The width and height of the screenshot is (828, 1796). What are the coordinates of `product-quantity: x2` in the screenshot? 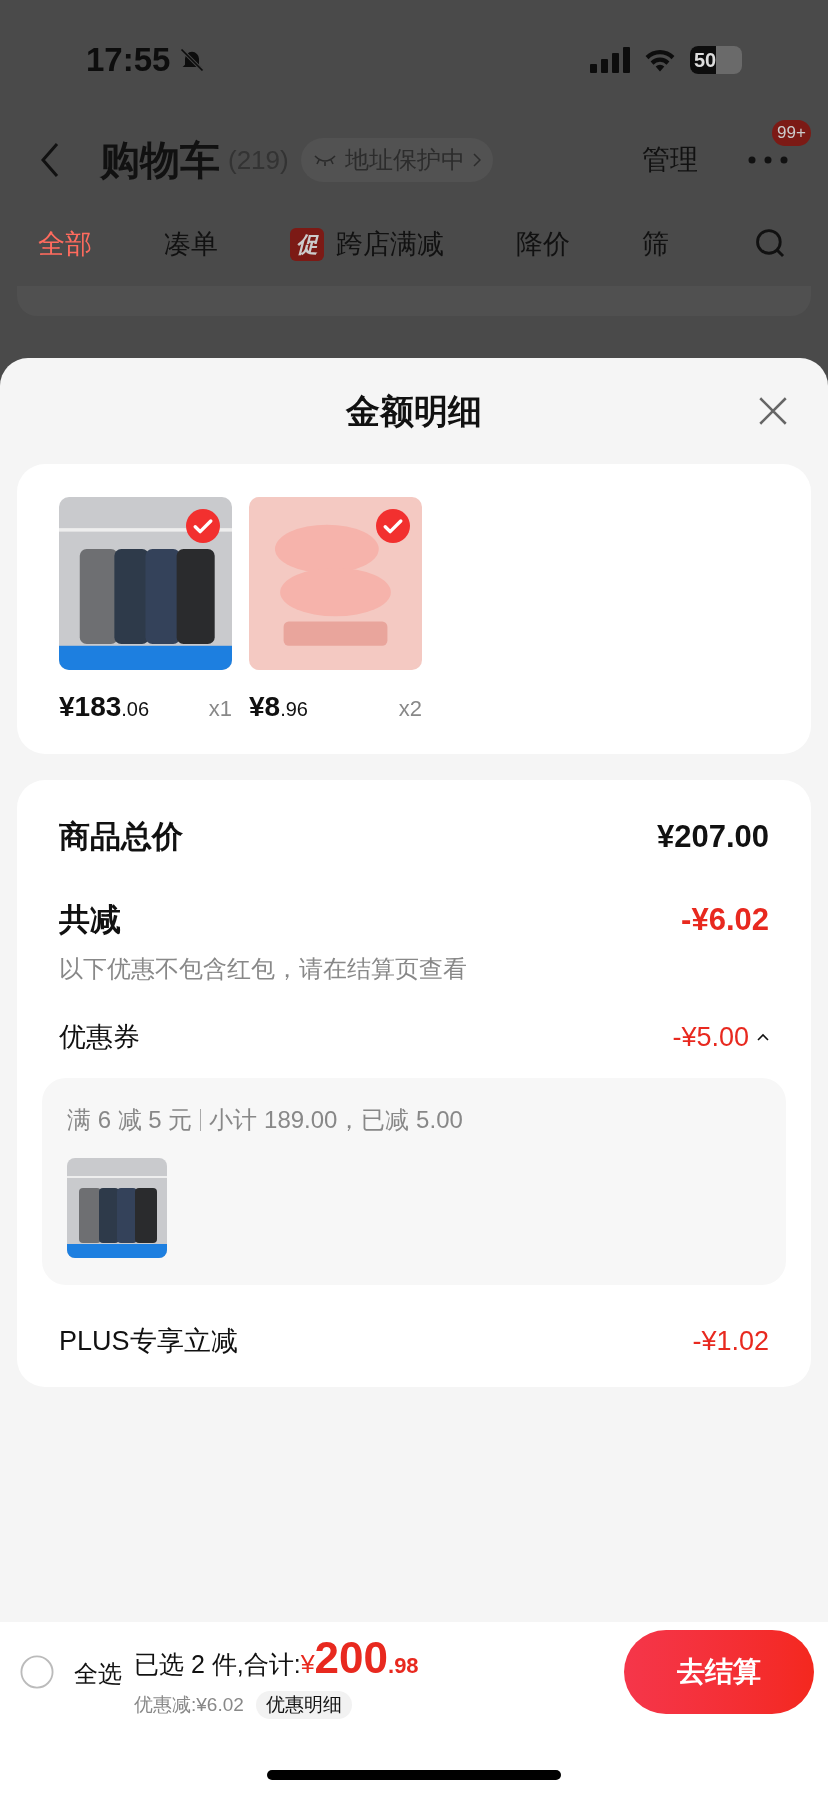 It's located at (410, 709).